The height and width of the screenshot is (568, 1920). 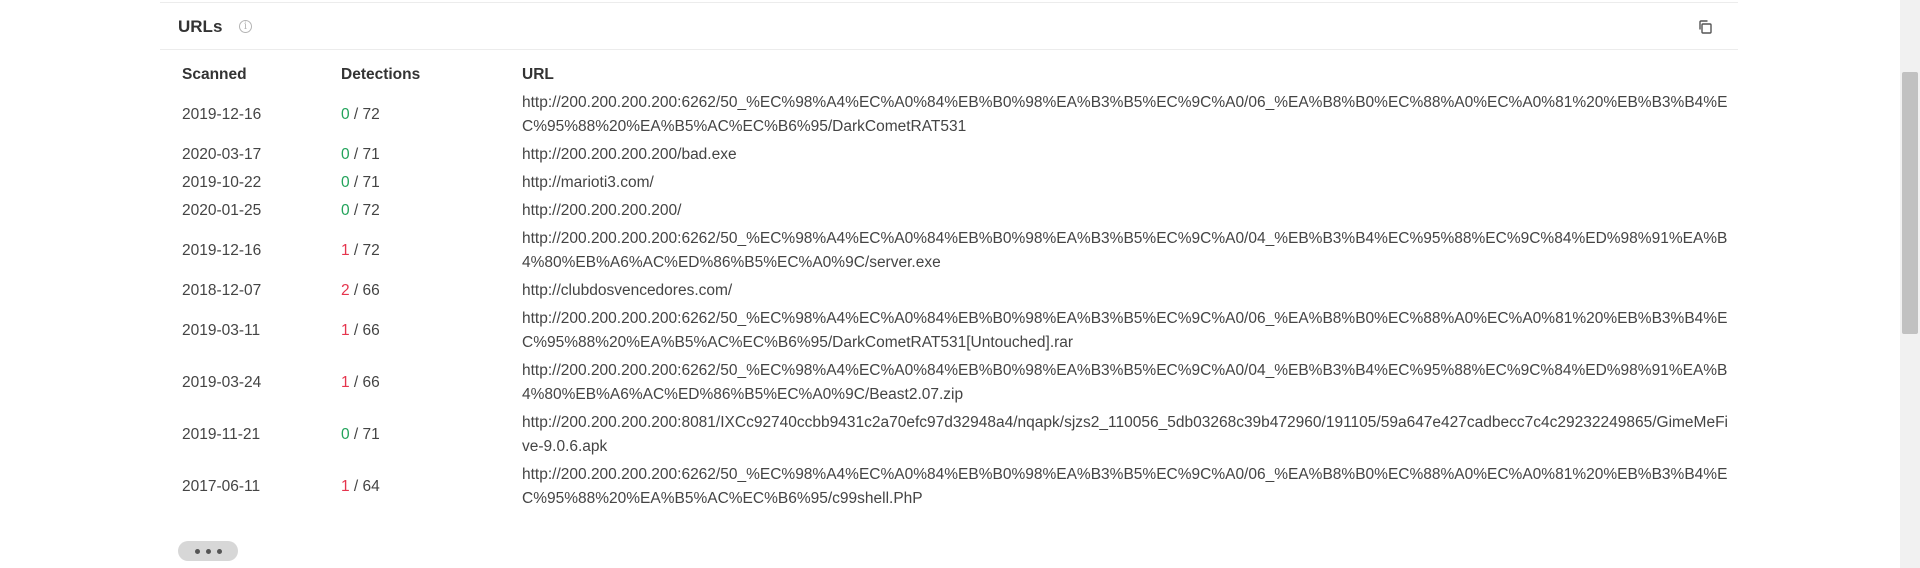 I want to click on detections-cell: 1 / 64, so click(x=431, y=487).